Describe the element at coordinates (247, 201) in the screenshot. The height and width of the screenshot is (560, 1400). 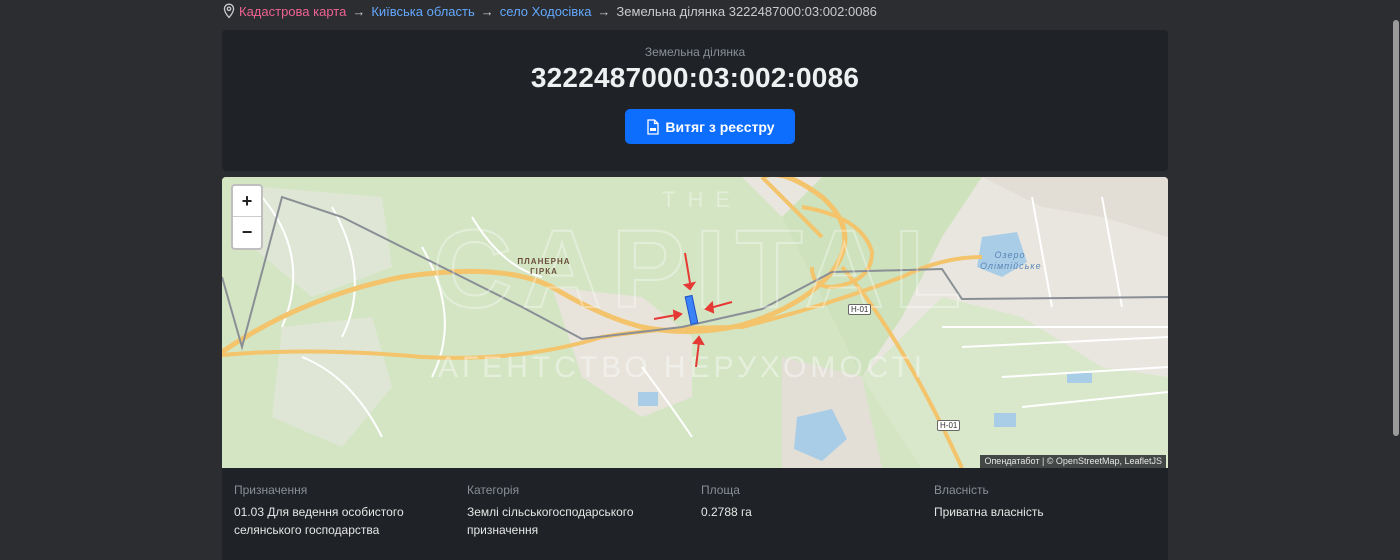
I see `zoom-in-button: +` at that location.